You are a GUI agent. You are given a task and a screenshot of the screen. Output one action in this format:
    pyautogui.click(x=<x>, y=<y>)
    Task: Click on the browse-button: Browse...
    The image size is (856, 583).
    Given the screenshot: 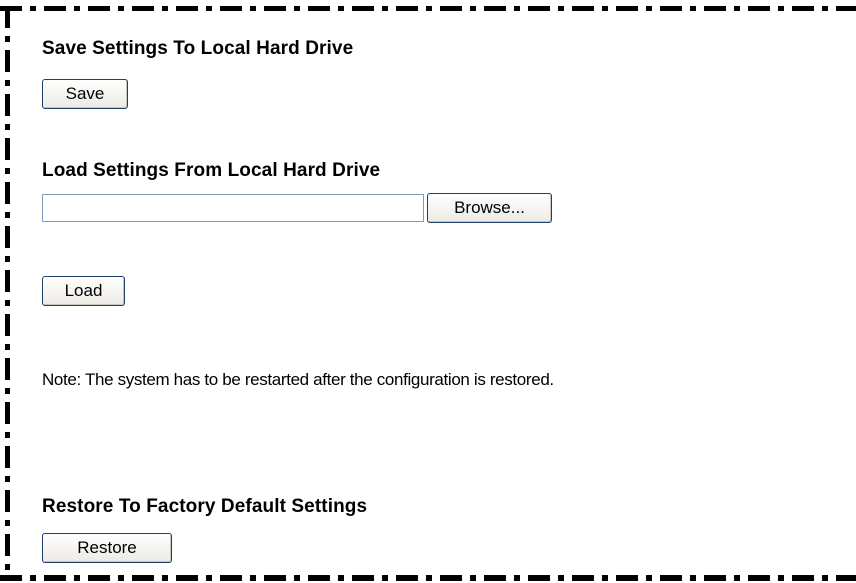 What is the action you would take?
    pyautogui.click(x=489, y=208)
    